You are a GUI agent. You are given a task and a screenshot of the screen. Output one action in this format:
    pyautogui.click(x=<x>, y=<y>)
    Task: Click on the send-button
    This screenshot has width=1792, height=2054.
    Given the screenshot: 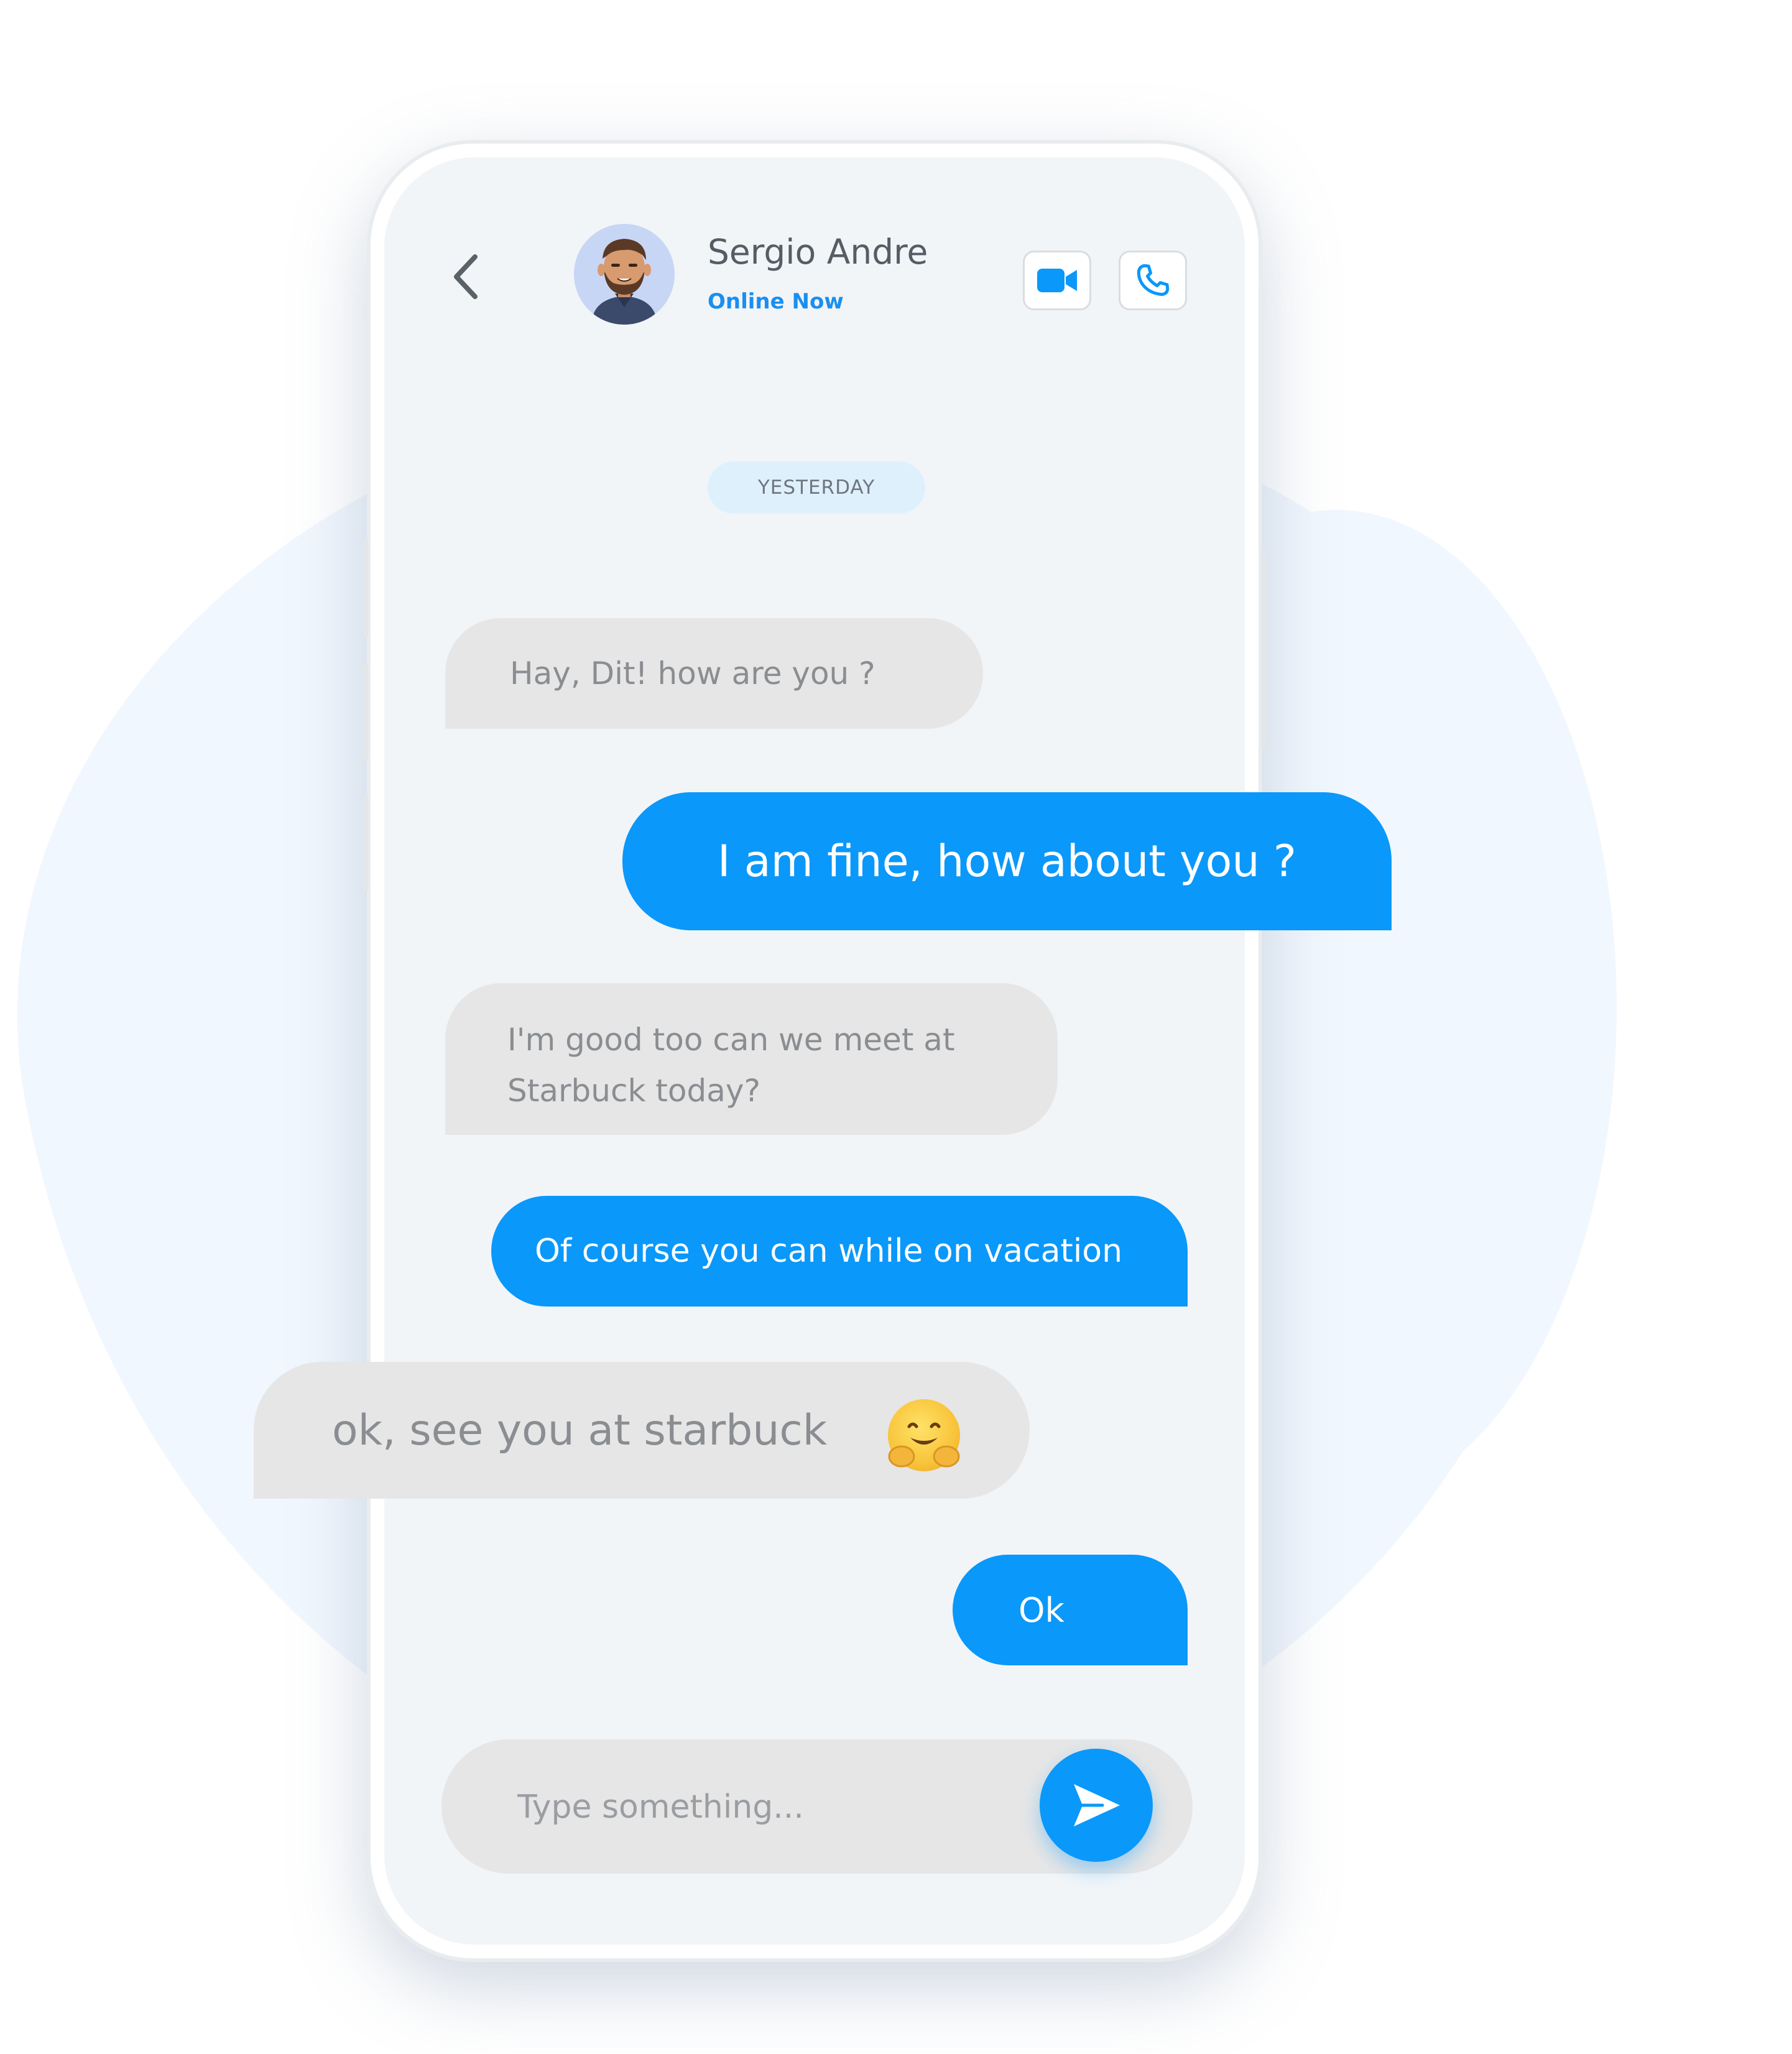 What is the action you would take?
    pyautogui.click(x=1096, y=1805)
    